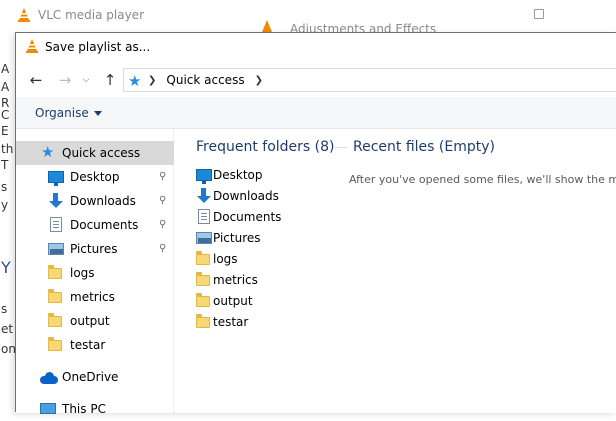 This screenshot has width=616, height=421. Describe the element at coordinates (86, 80) in the screenshot. I see `recent-locations-chevron-icon: ⌵` at that location.